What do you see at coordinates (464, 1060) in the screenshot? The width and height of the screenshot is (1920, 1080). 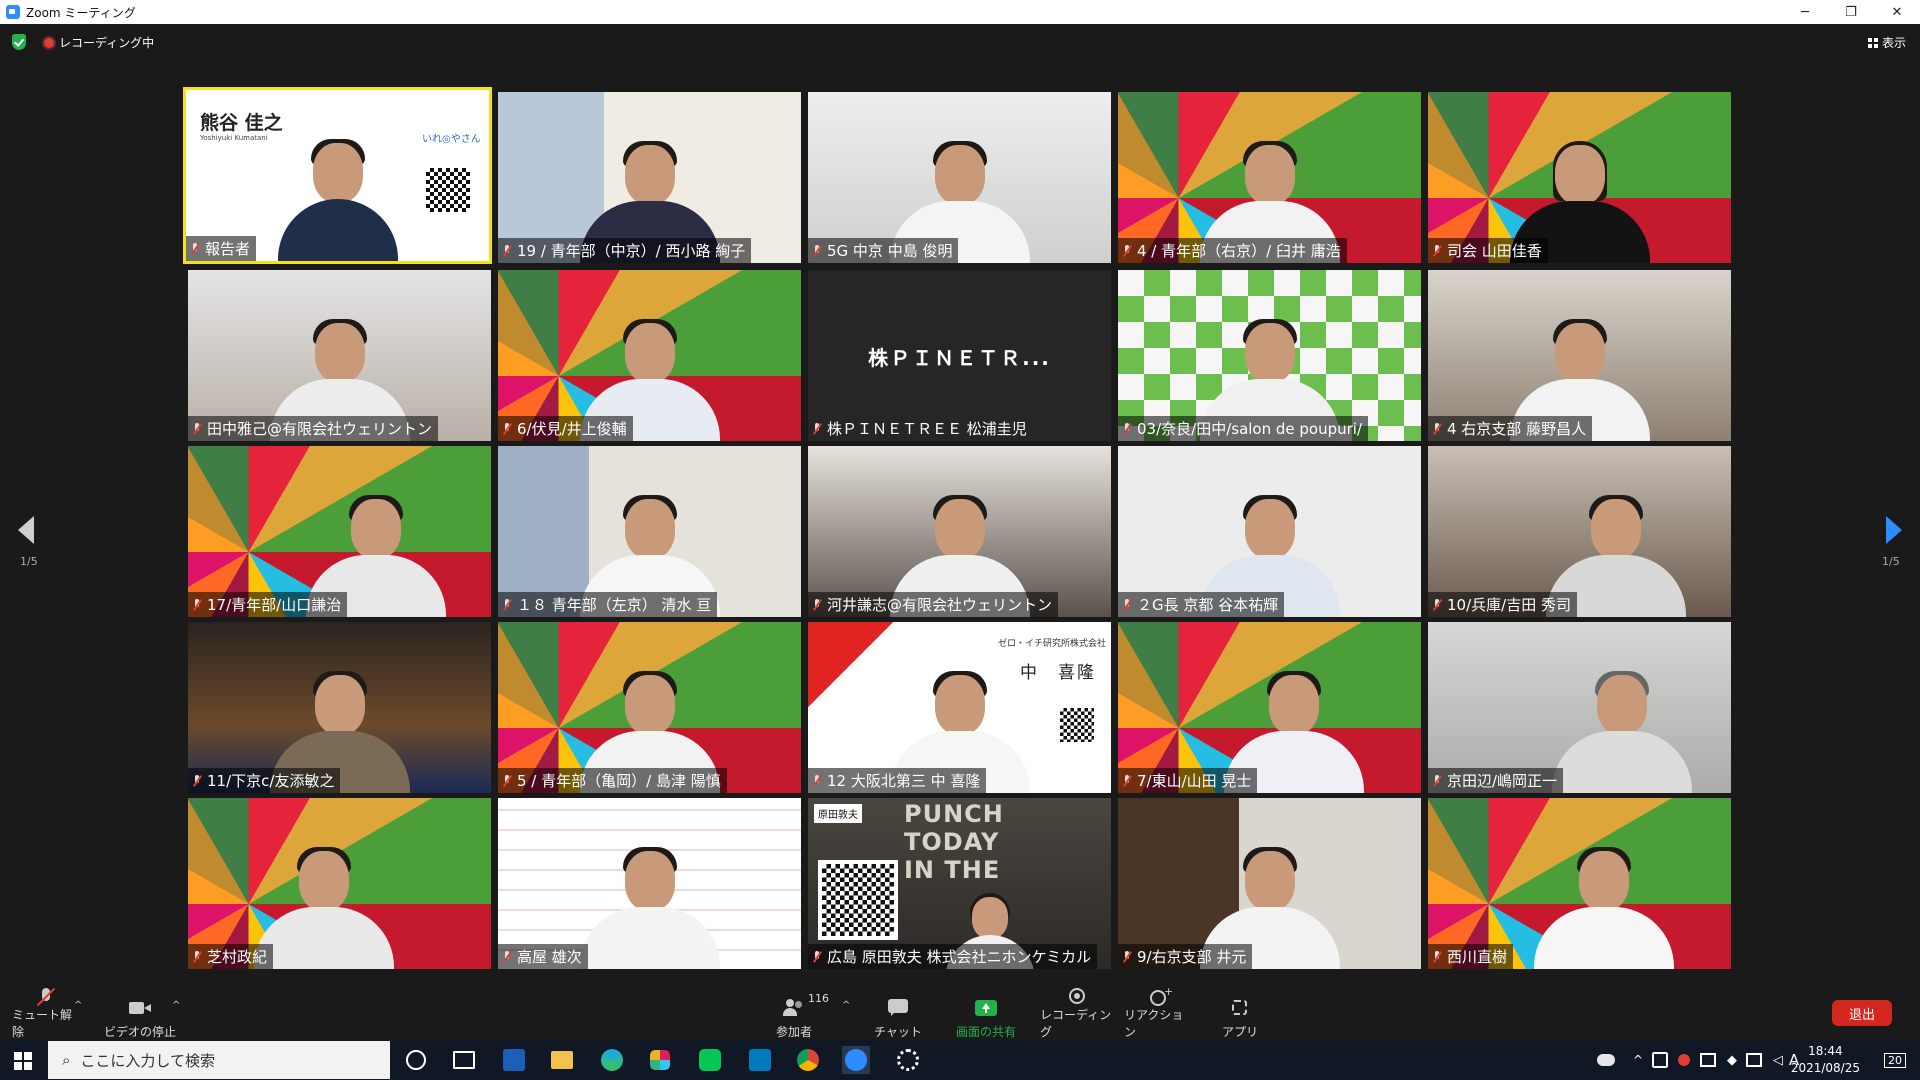 I see `task-view-icon` at bounding box center [464, 1060].